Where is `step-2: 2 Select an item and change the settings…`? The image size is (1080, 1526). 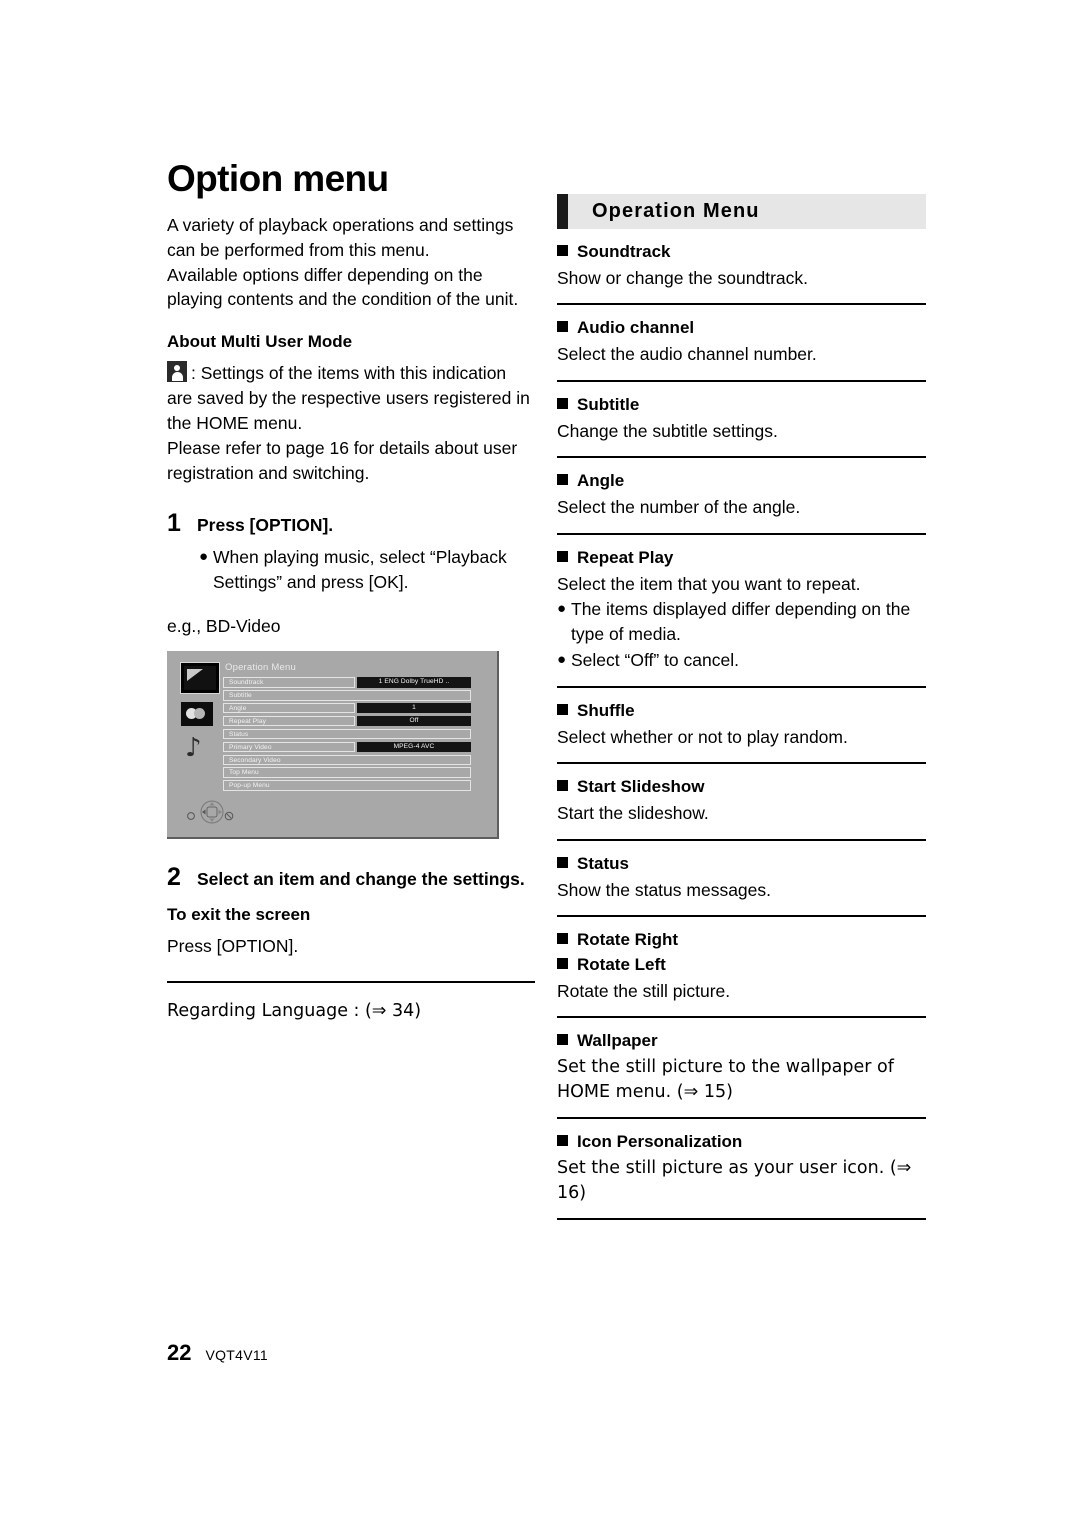
step-2: 2 Select an item and change the settings… is located at coordinates (351, 878).